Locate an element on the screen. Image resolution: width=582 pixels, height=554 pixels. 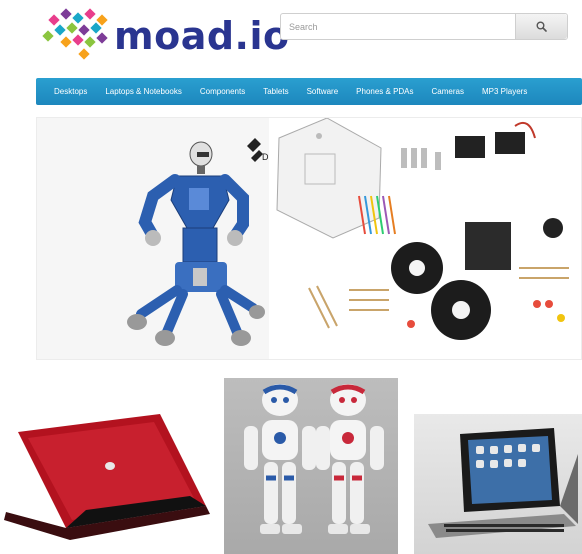
nav-item-cameras: Cameras is located at coordinates (448, 91).